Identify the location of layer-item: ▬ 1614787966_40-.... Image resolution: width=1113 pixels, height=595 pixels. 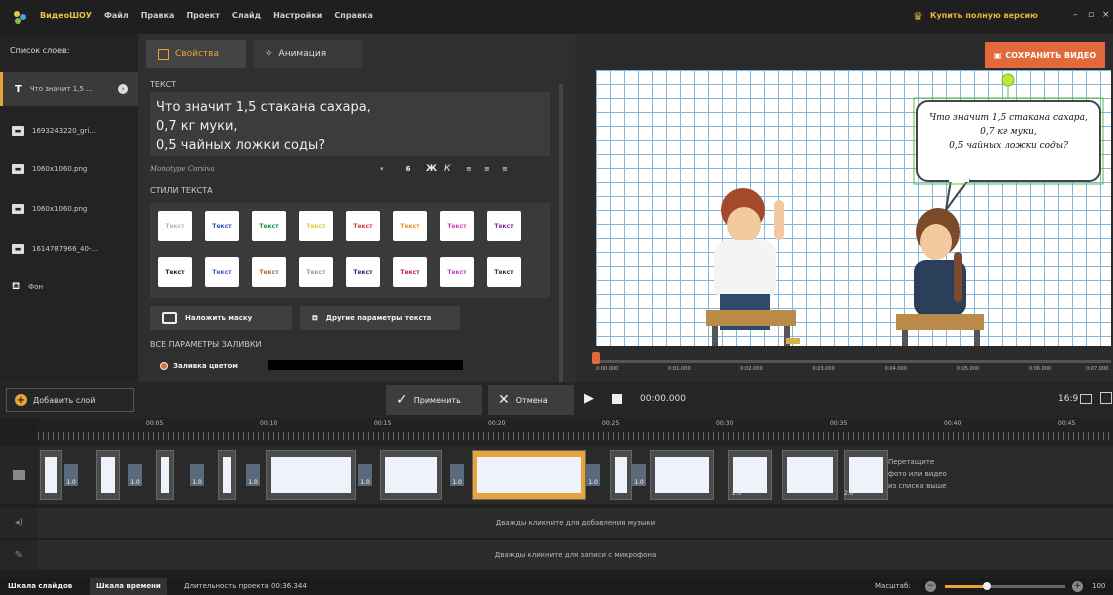
(69, 249).